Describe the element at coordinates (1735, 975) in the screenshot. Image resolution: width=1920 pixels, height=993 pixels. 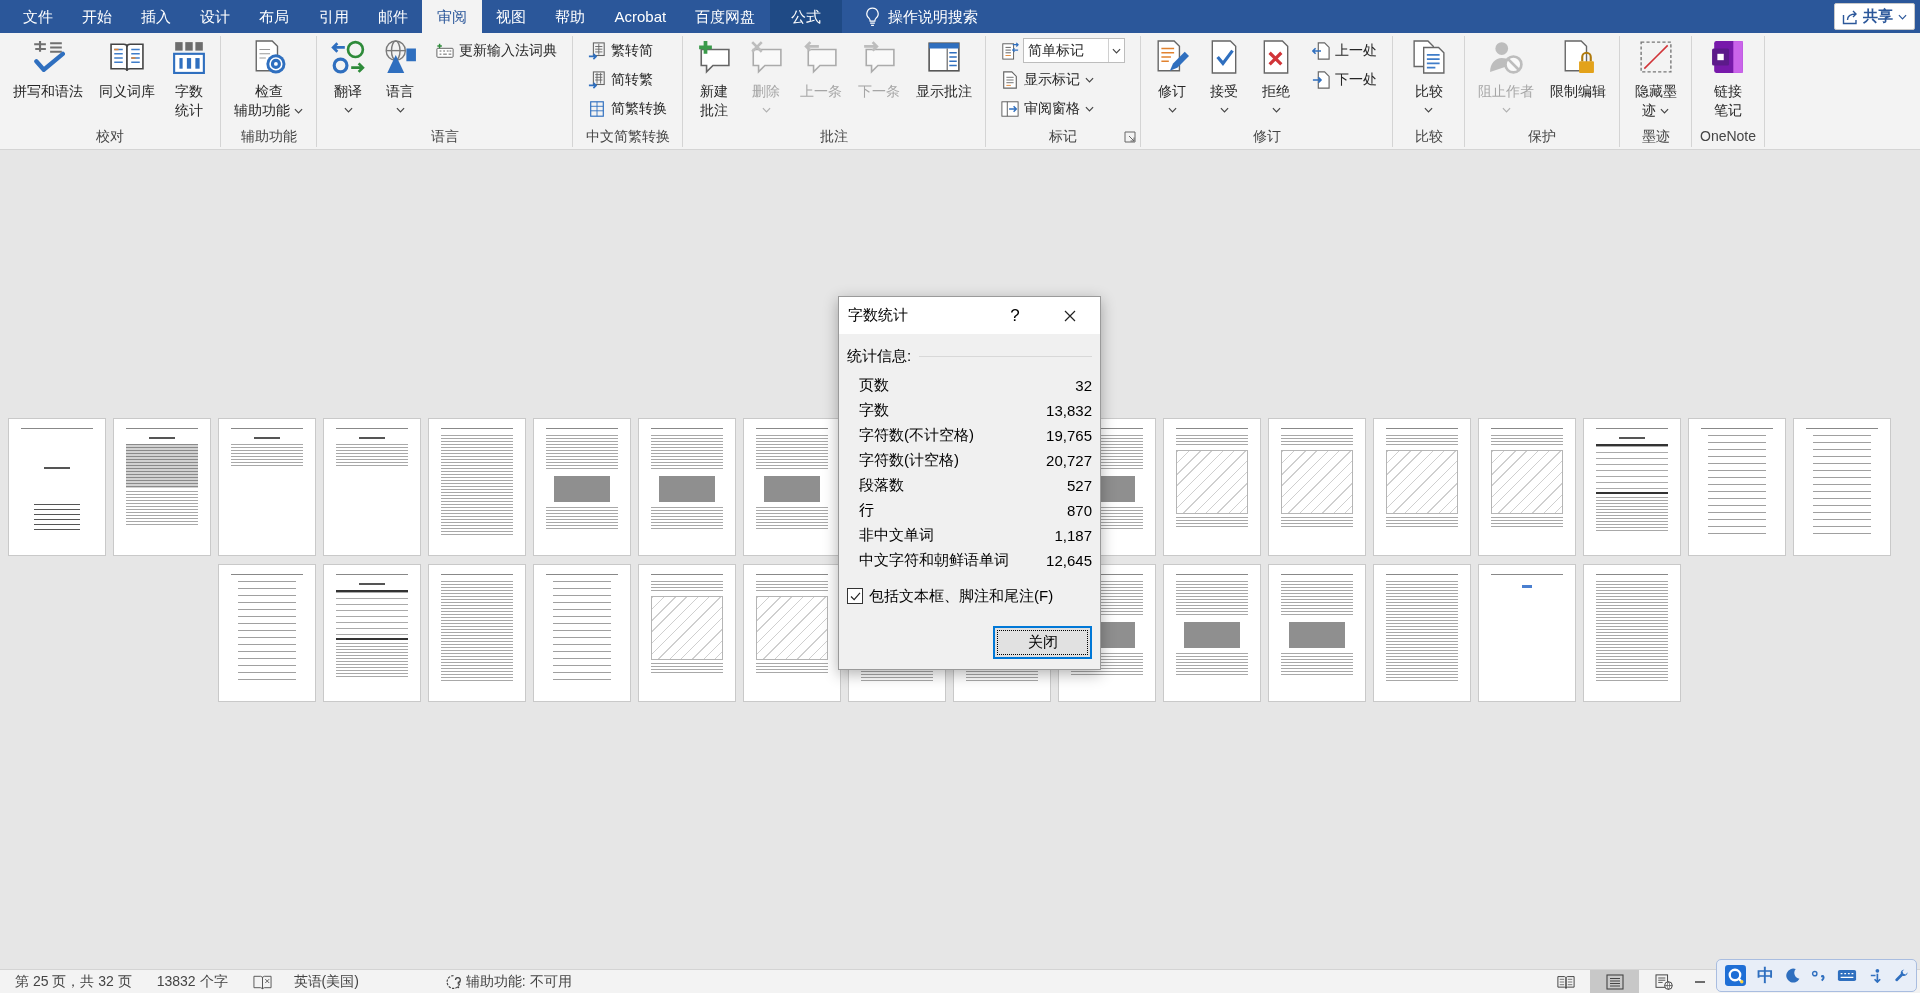
I see `magnifier-tile-icon` at that location.